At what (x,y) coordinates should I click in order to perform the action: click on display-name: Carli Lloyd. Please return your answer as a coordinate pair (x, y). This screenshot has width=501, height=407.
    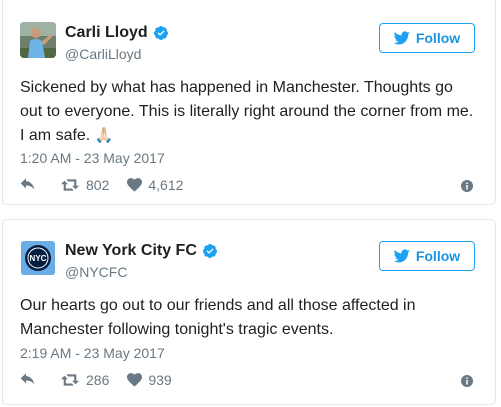
    Looking at the image, I should click on (106, 33).